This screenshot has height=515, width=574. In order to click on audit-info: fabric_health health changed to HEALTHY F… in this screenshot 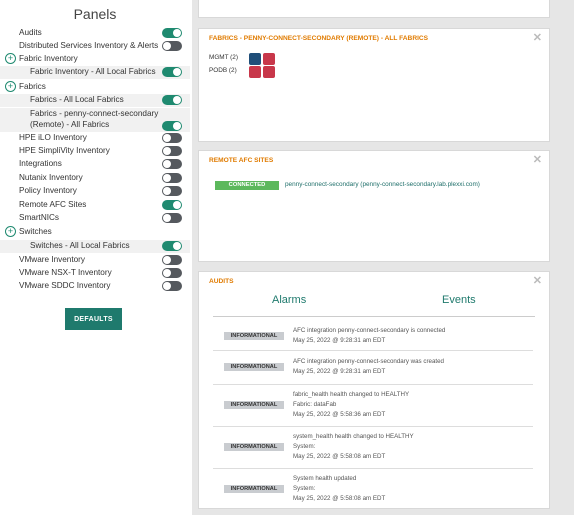, I will do `click(351, 405)`.